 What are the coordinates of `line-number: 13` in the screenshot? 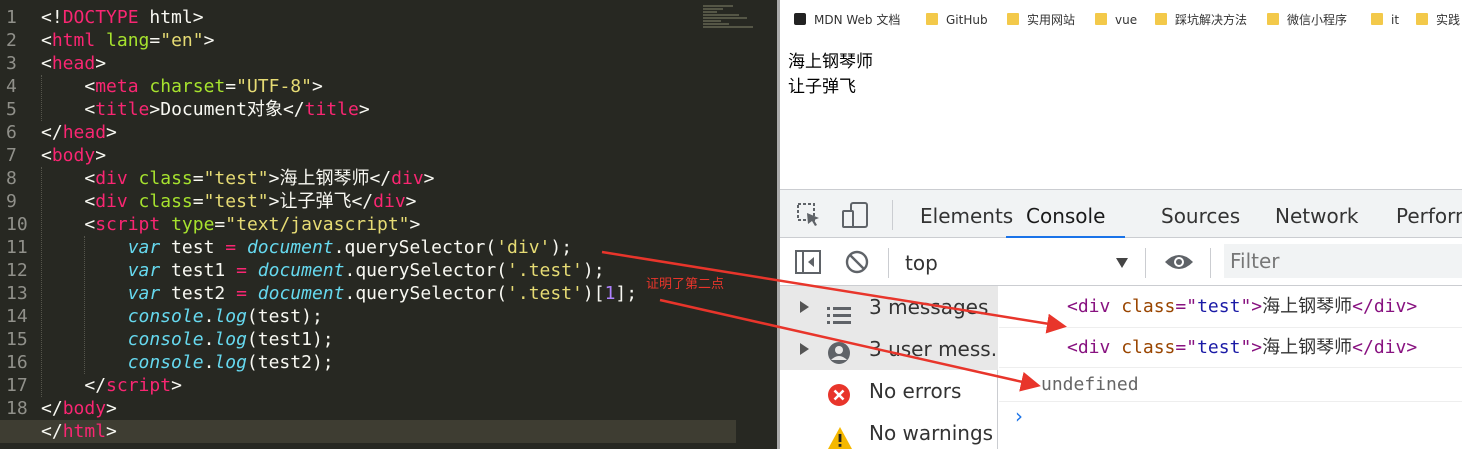 It's located at (17, 293).